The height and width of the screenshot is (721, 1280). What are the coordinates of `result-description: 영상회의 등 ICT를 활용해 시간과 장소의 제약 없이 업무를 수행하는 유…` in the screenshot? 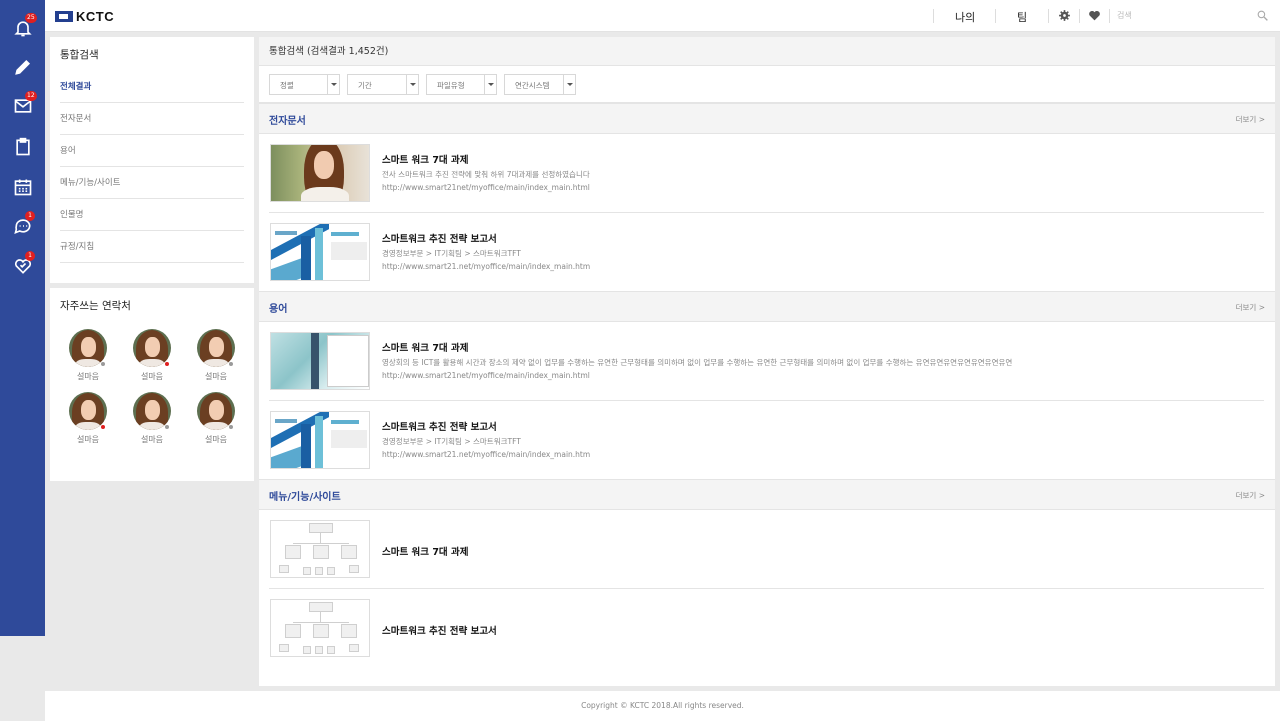 It's located at (697, 362).